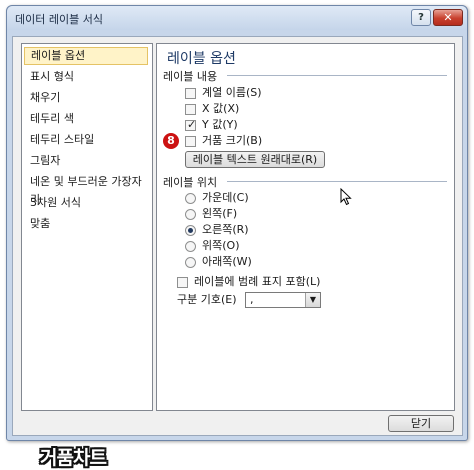 This screenshot has height=470, width=474. I want to click on position-left-radio, so click(190, 214).